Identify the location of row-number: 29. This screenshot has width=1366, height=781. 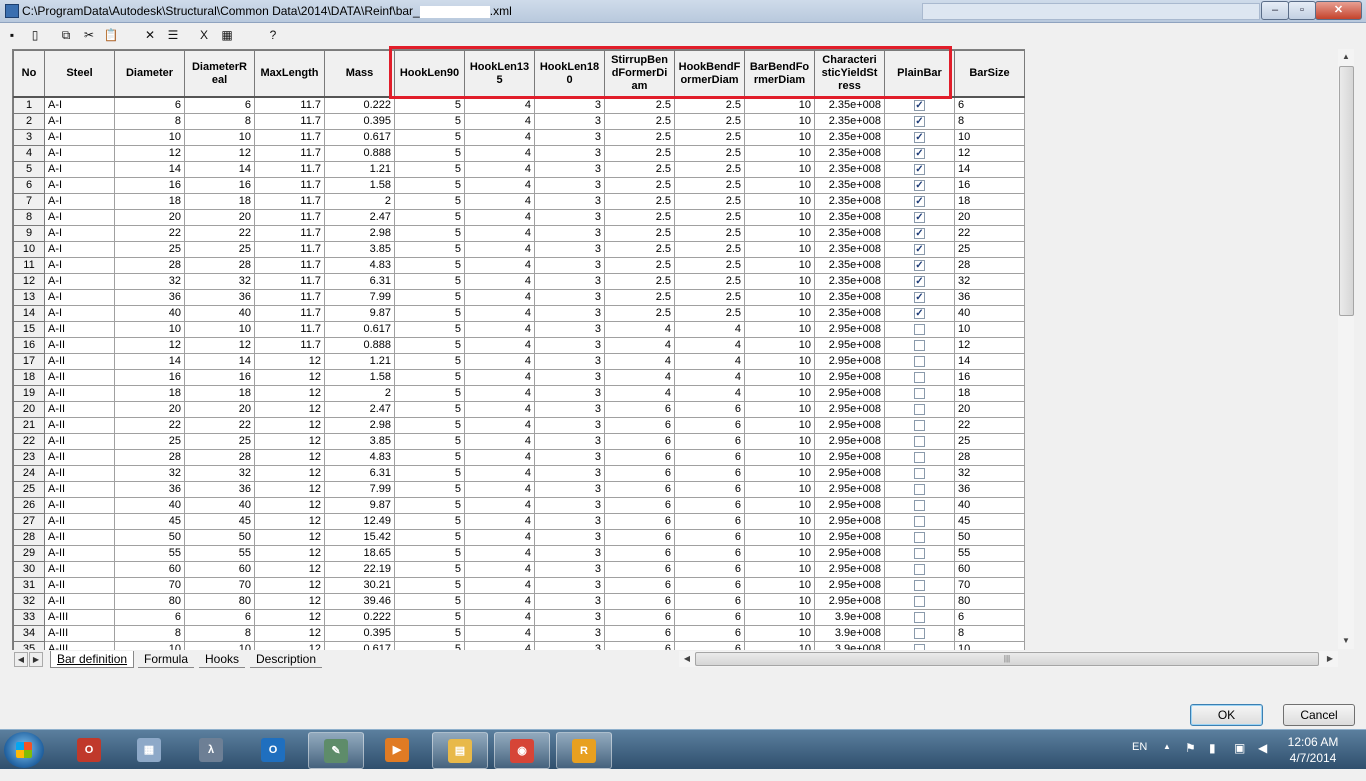
(29, 553).